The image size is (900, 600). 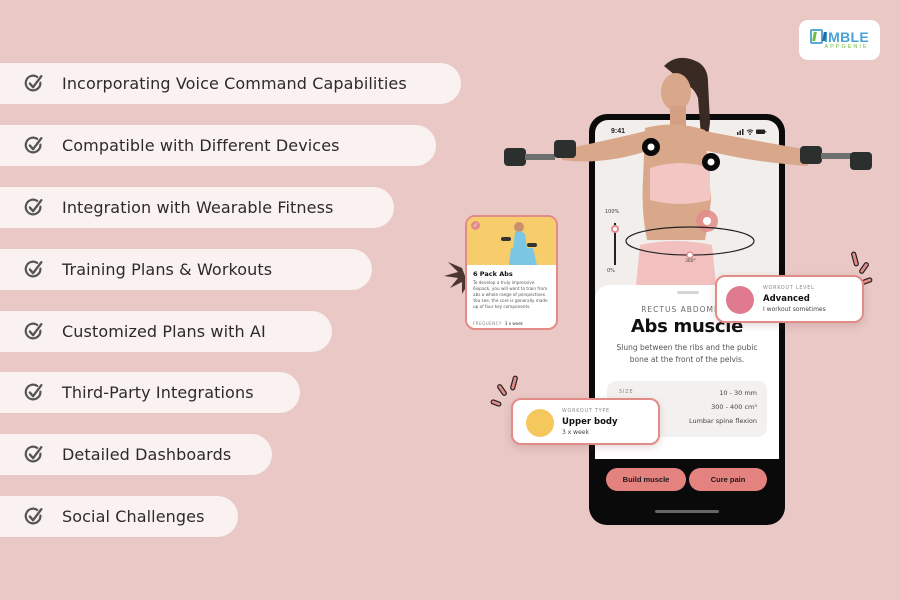 I want to click on card-title: Upper body, so click(x=590, y=422).